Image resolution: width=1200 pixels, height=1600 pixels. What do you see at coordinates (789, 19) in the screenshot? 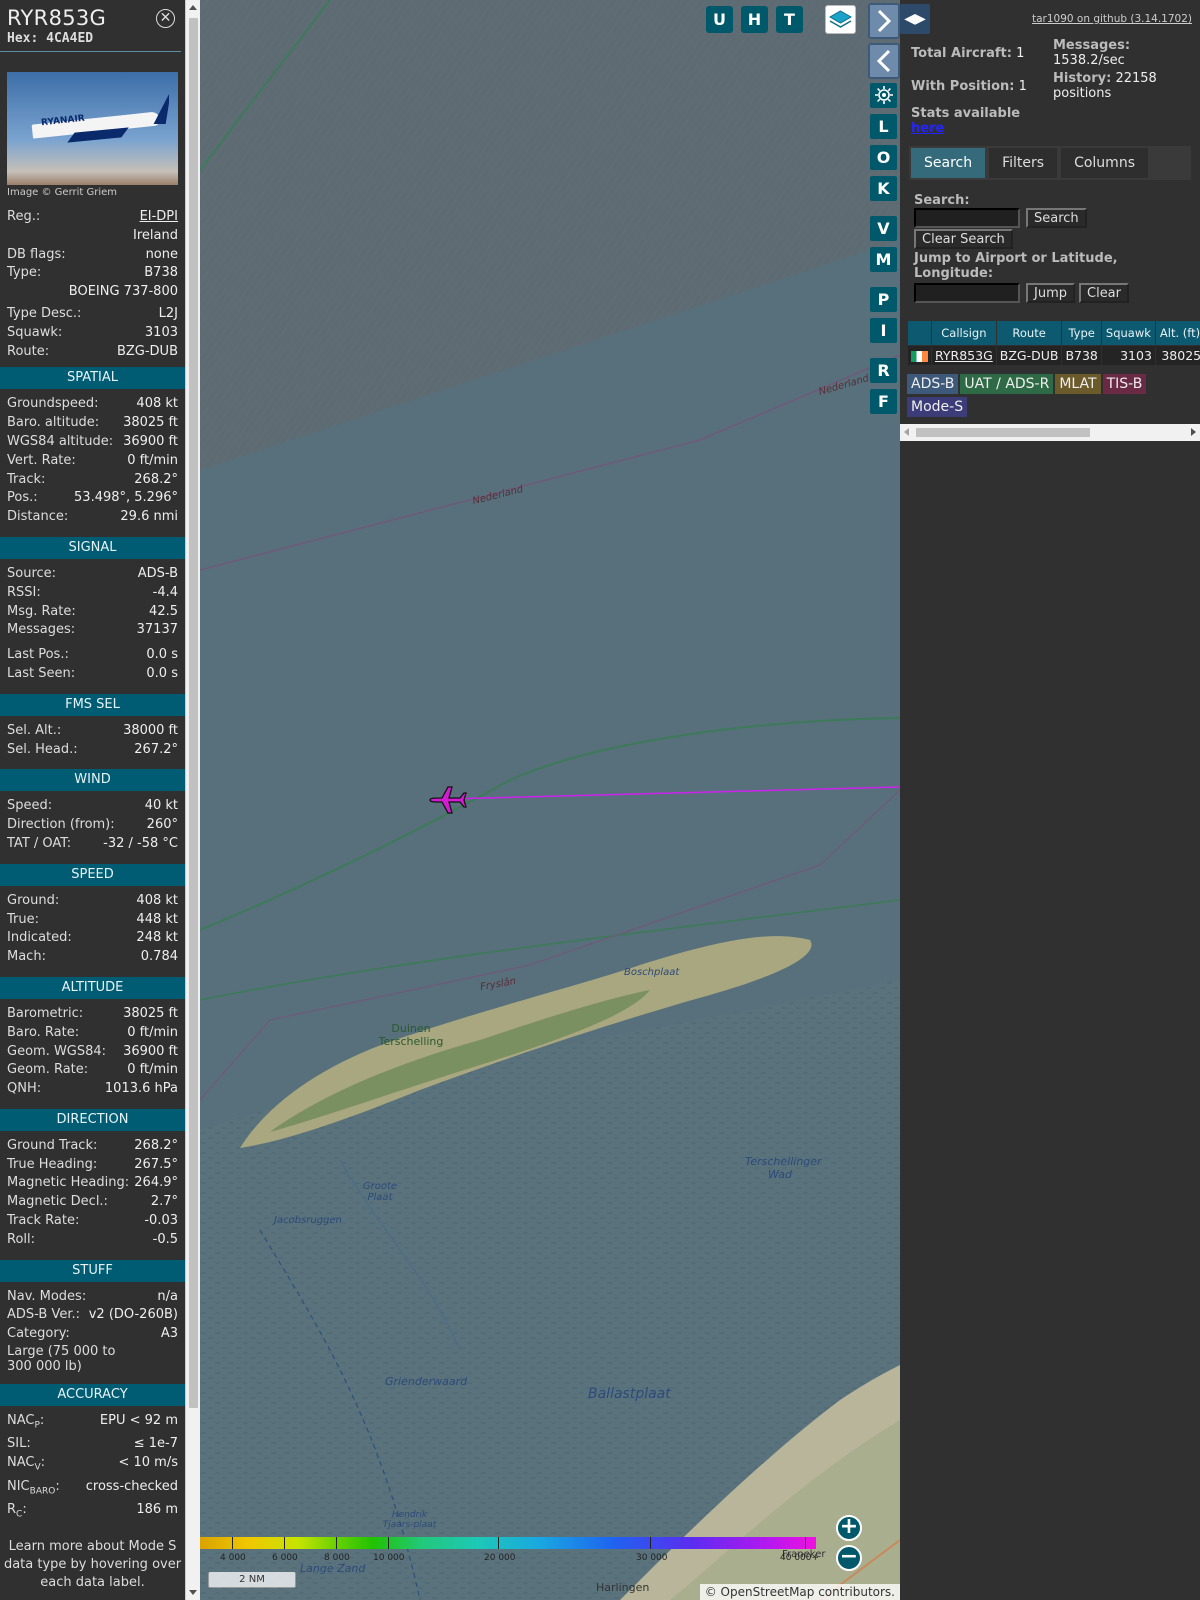
I see `t-button: T` at bounding box center [789, 19].